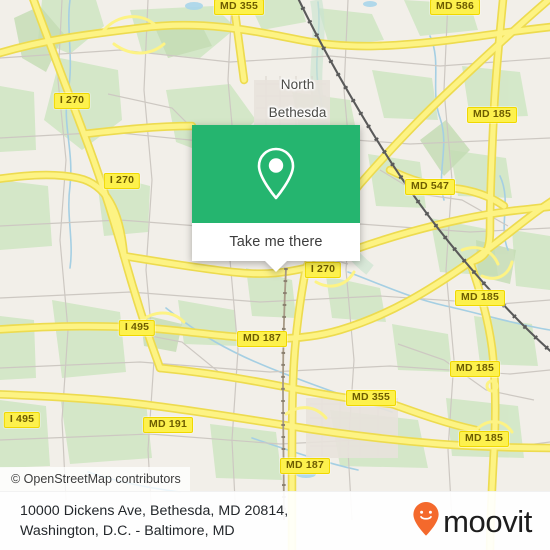  Describe the element at coordinates (492, 115) in the screenshot. I see `road-shield-md-185-upper: MD 185` at that location.